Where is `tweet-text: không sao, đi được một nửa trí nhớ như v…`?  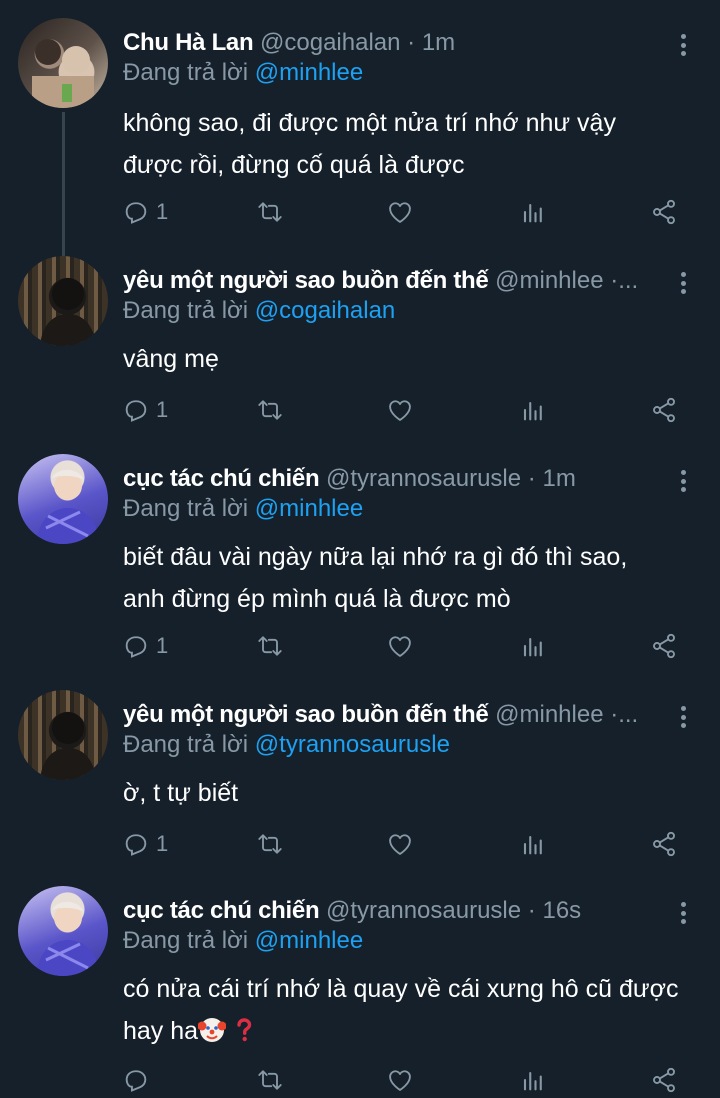 tweet-text: không sao, đi được một nửa trí nhớ như v… is located at coordinates (408, 144).